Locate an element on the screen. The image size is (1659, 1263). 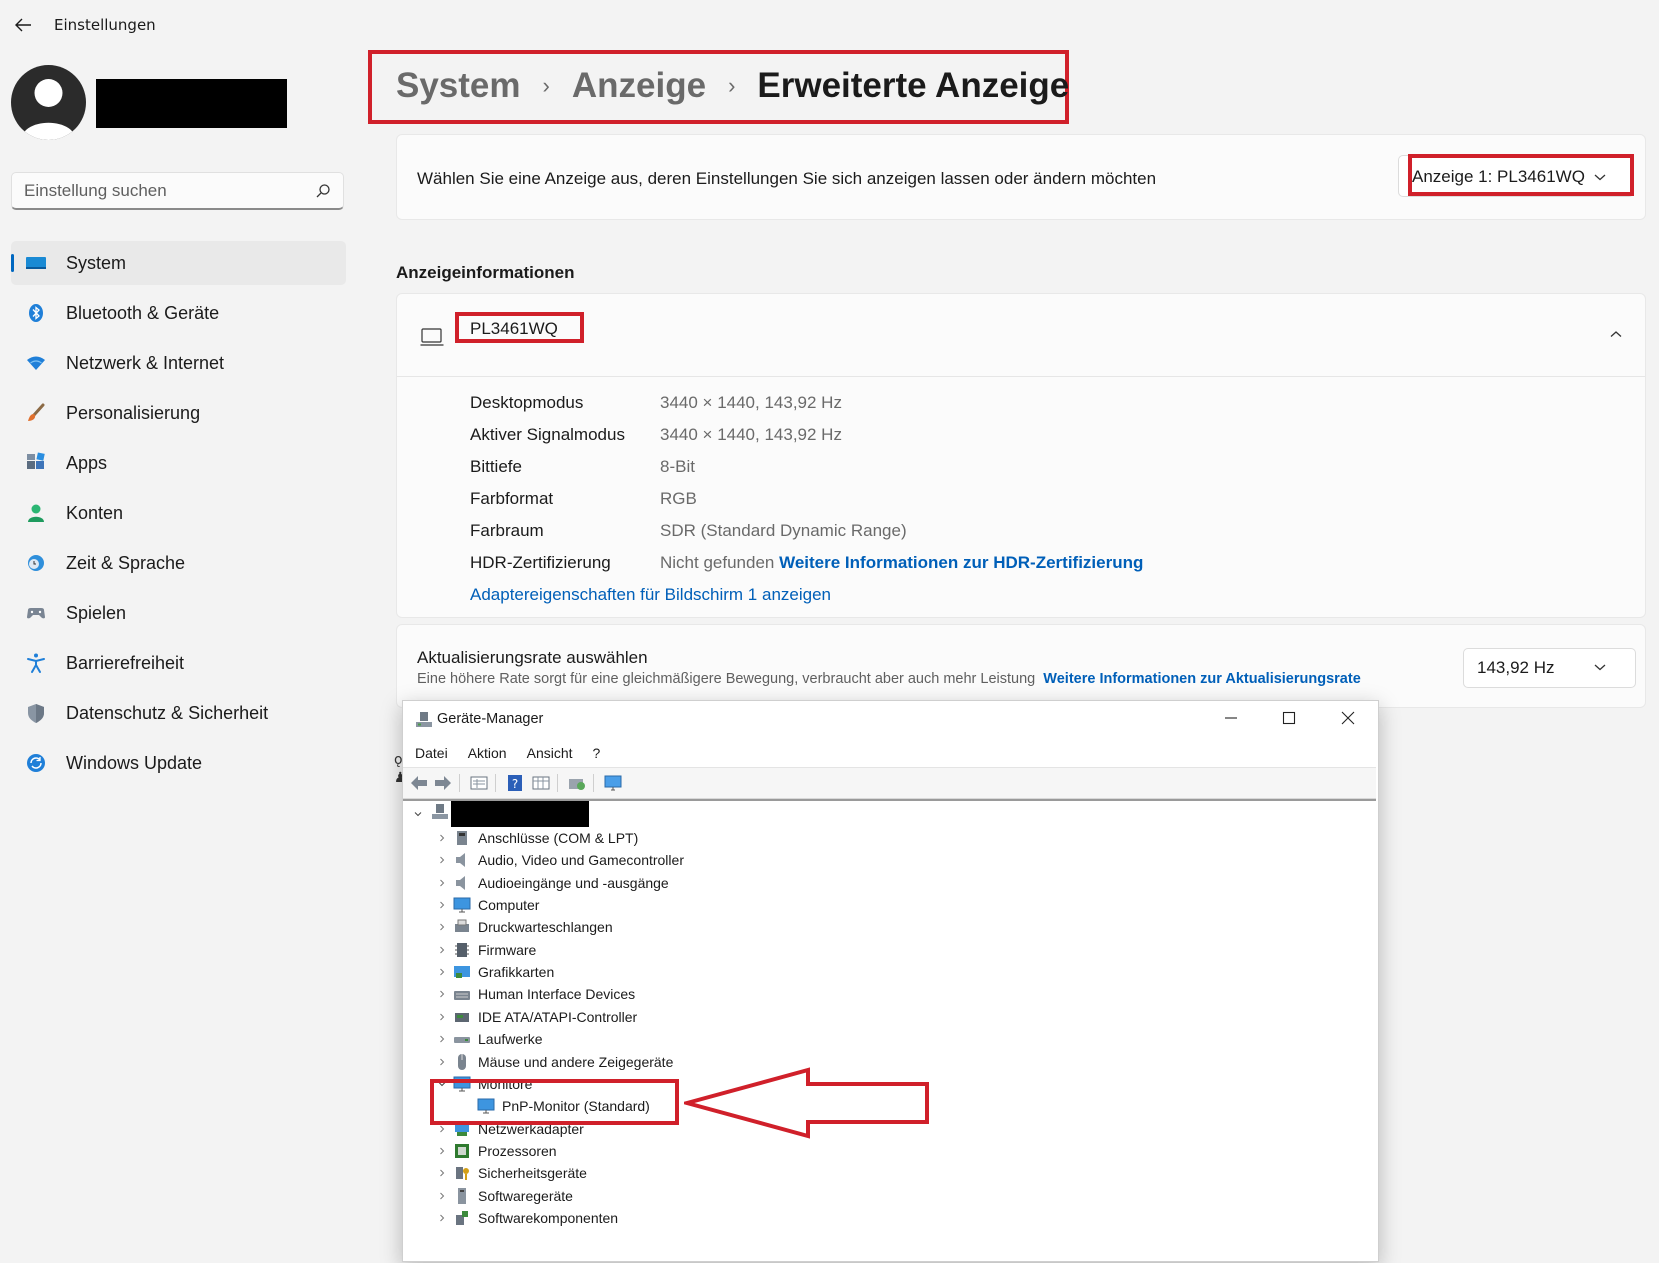
tree-category: Computer is located at coordinates (490, 905).